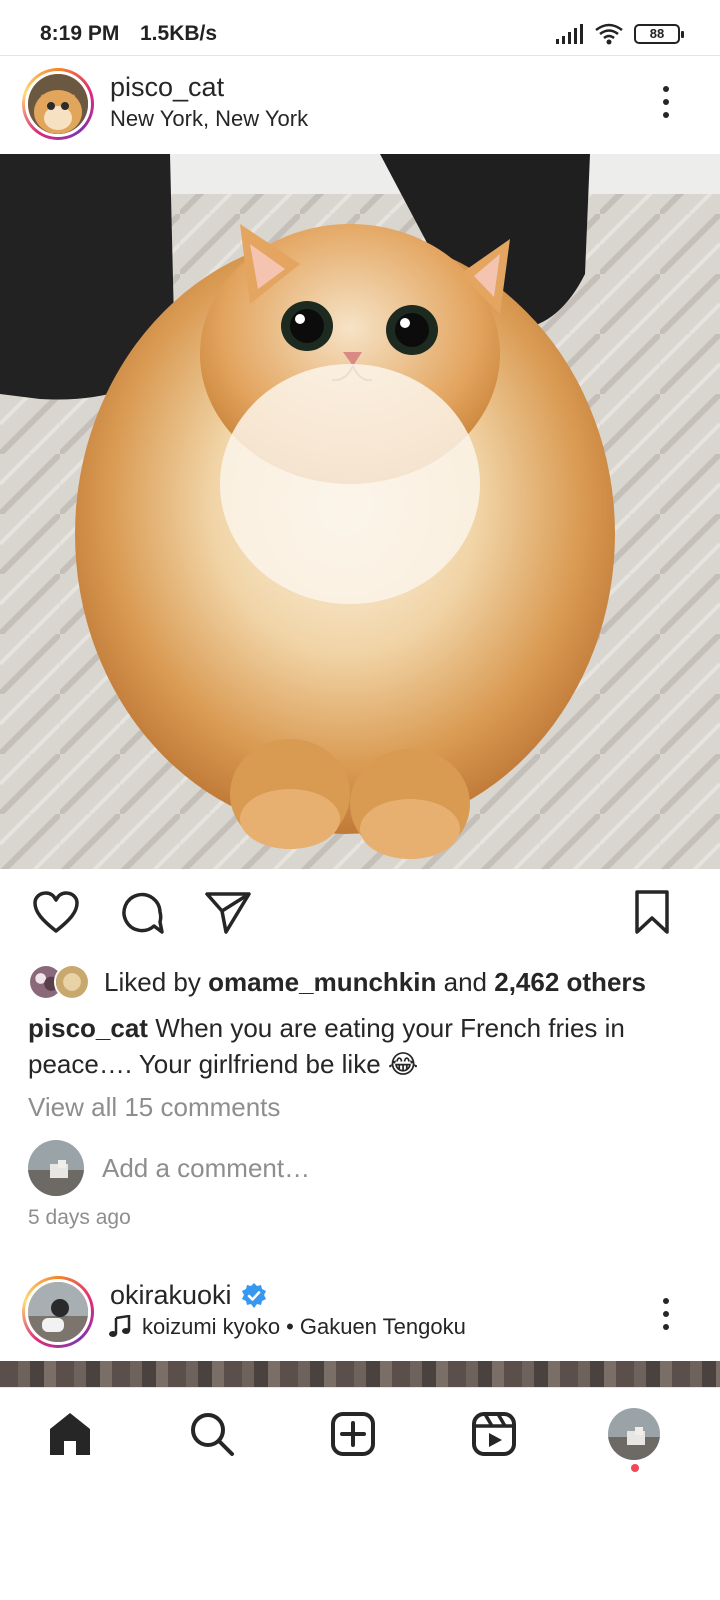 This screenshot has width=720, height=1600. What do you see at coordinates (179, 33) in the screenshot?
I see `network-speed: 1.5KB/s` at bounding box center [179, 33].